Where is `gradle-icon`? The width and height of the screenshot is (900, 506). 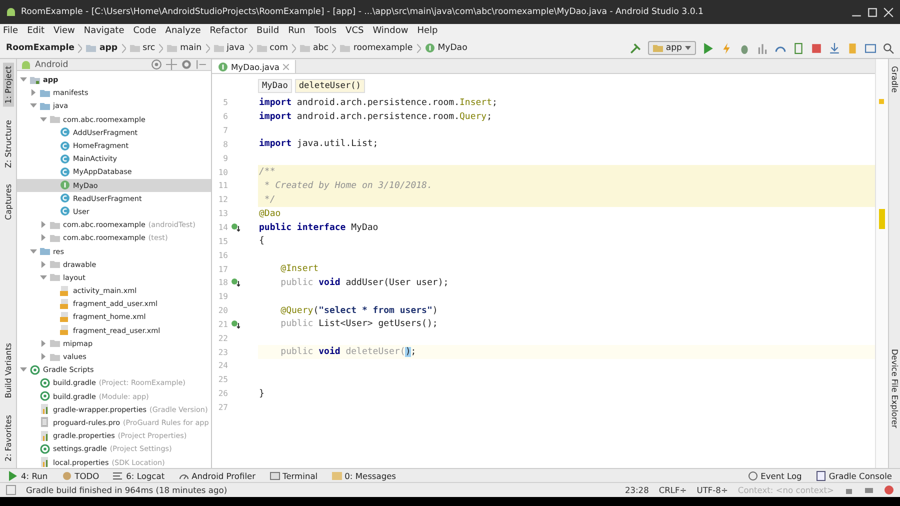
gradle-icon is located at coordinates (45, 383).